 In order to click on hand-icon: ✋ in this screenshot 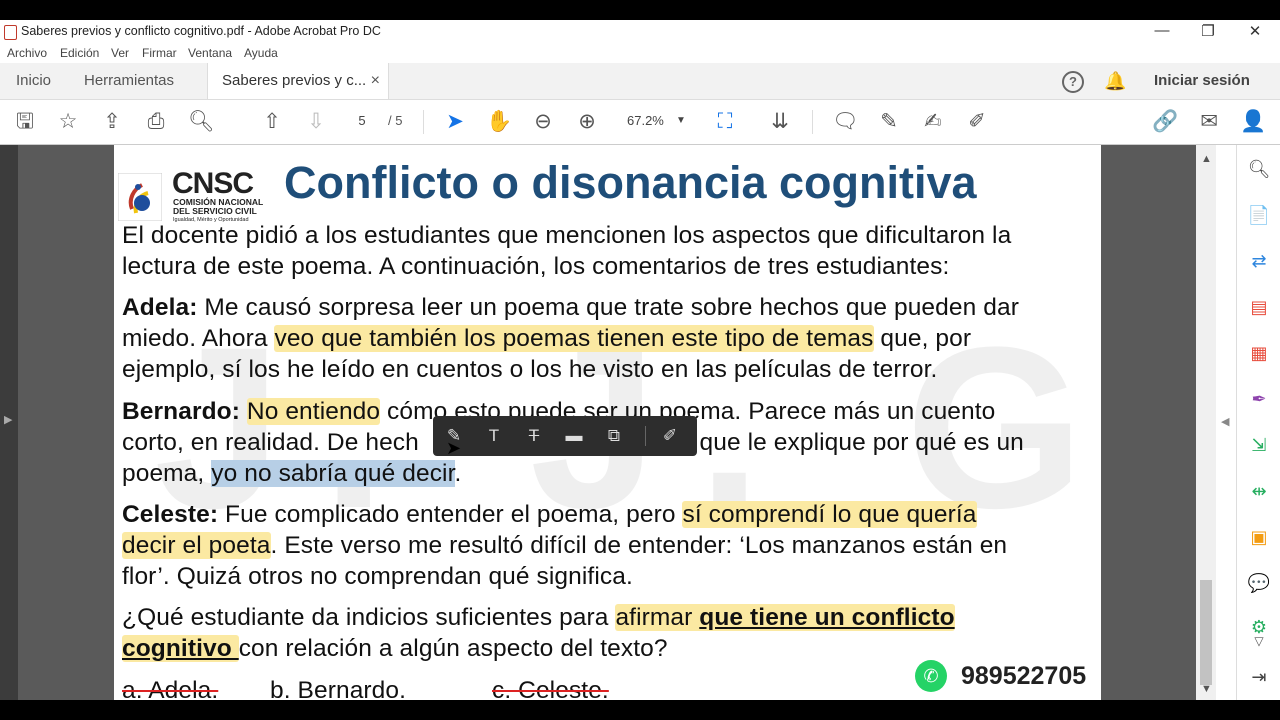, I will do `click(499, 122)`.